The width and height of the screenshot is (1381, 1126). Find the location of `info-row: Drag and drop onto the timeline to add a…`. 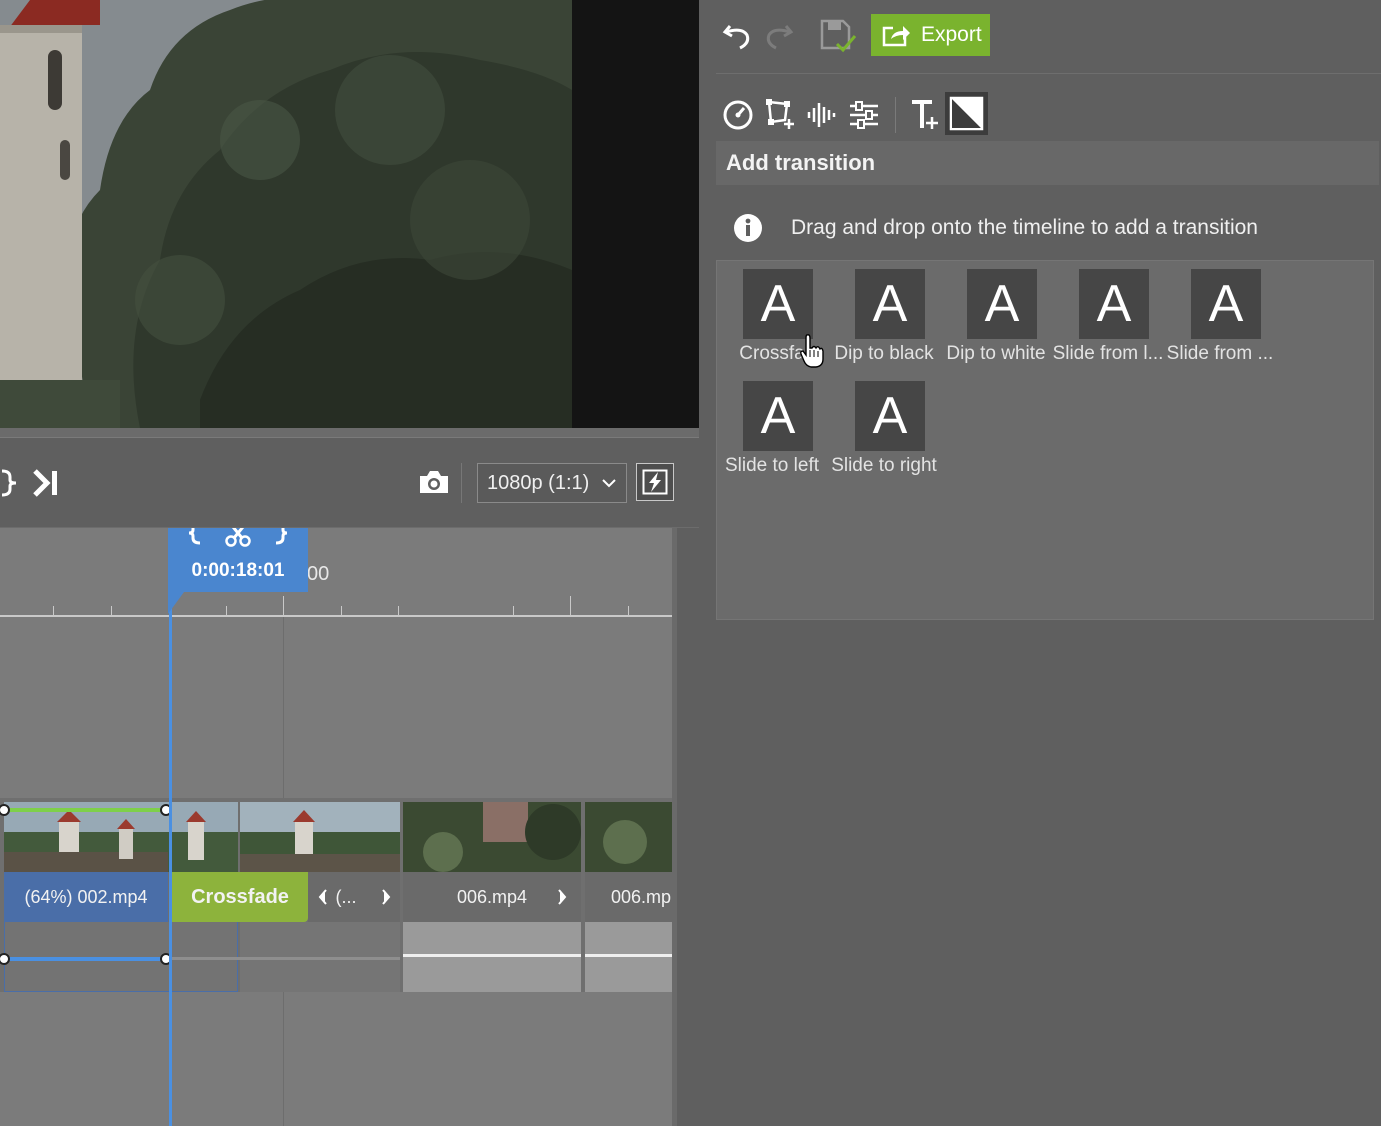

info-row: Drag and drop onto the timeline to add a… is located at coordinates (995, 228).